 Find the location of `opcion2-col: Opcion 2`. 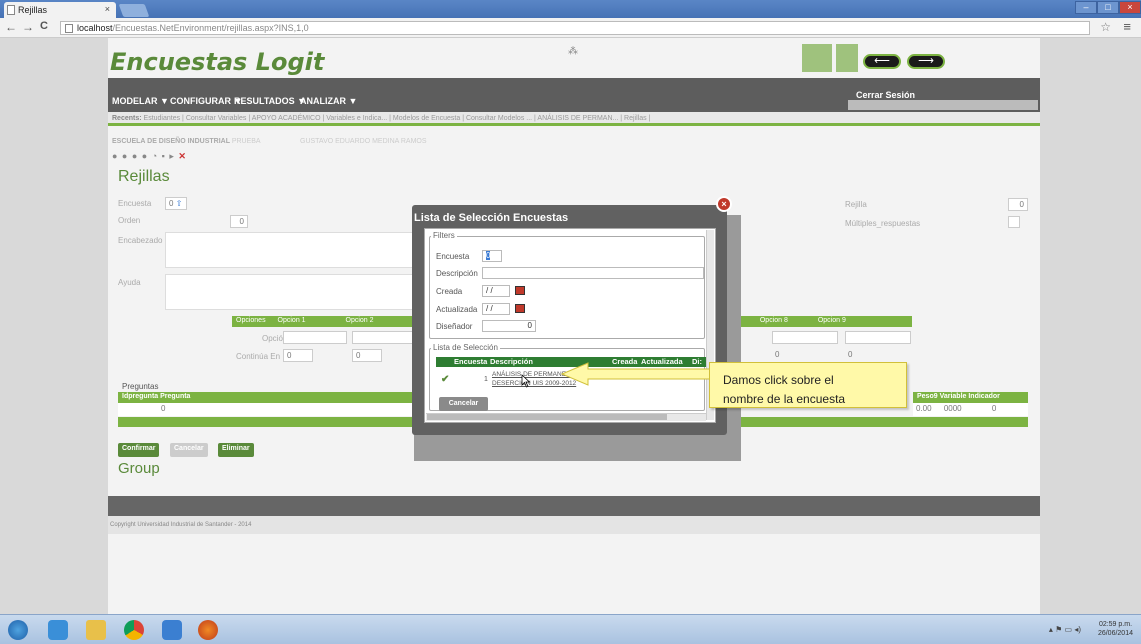

opcion2-col: Opcion 2 is located at coordinates (359, 320).